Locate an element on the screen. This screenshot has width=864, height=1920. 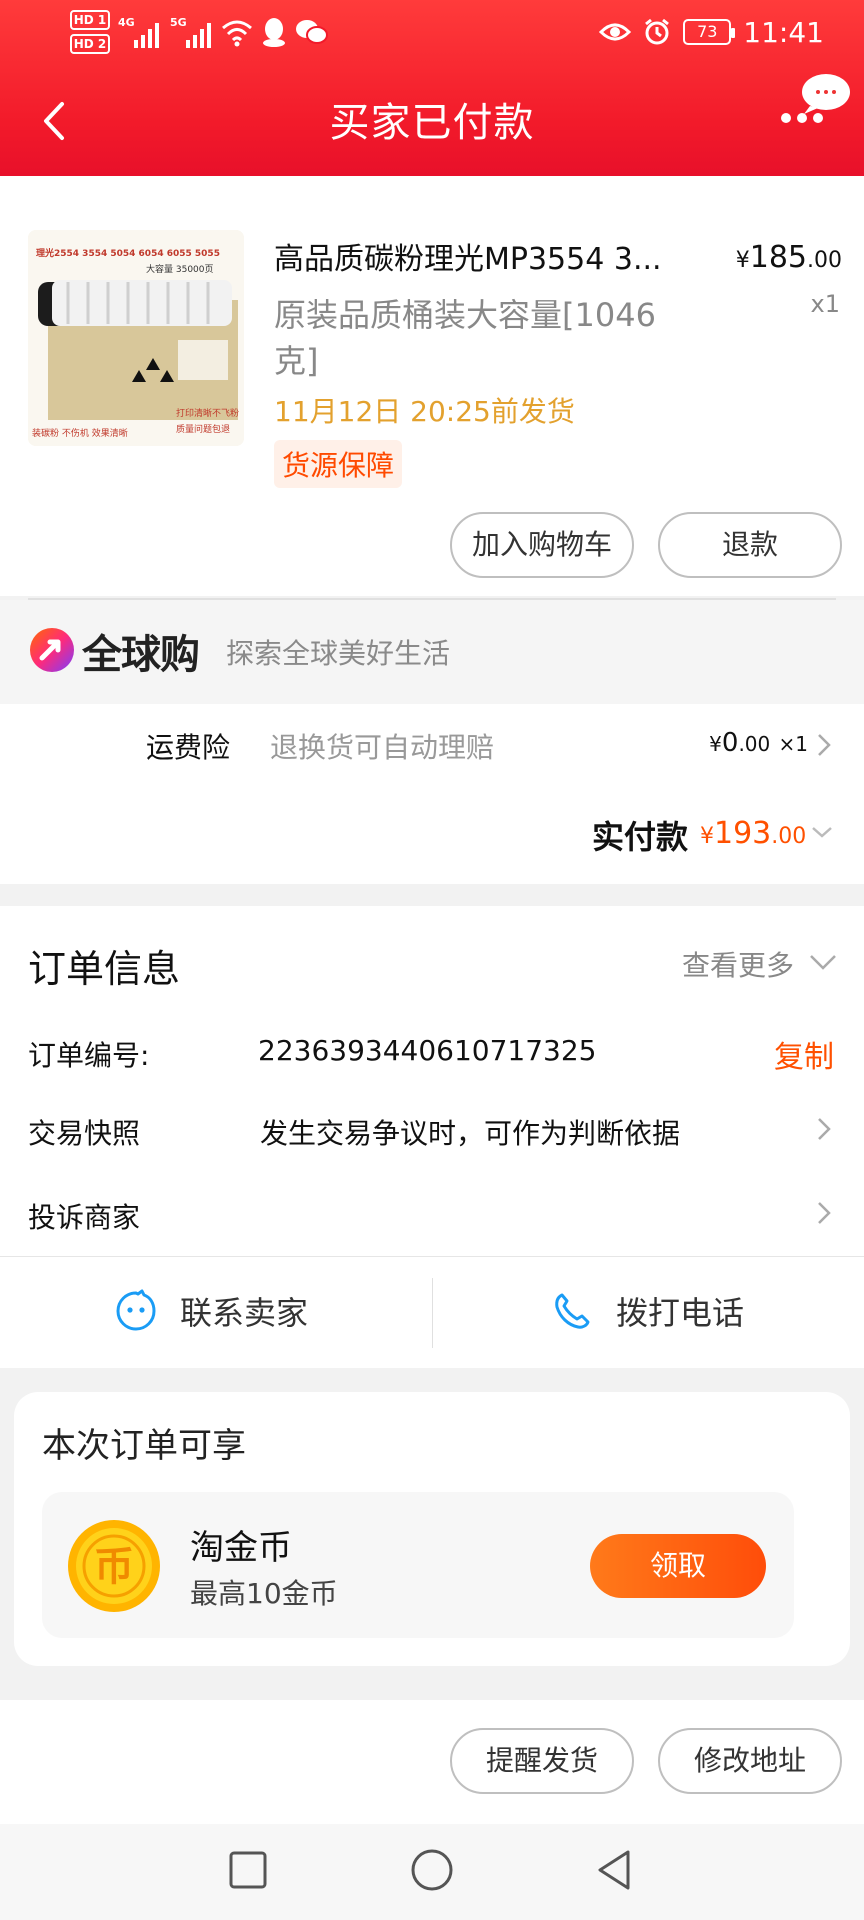
wifi-icon is located at coordinates (237, 33).